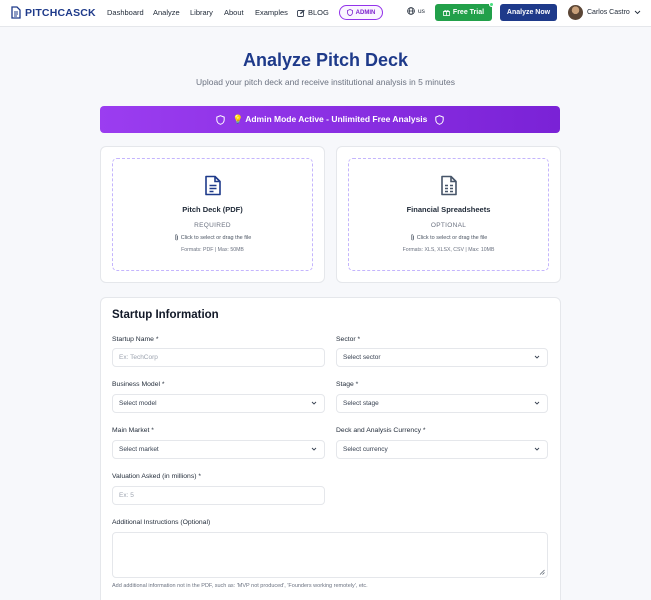 Image resolution: width=651 pixels, height=600 pixels. What do you see at coordinates (446, 12) in the screenshot?
I see `gift-icon` at bounding box center [446, 12].